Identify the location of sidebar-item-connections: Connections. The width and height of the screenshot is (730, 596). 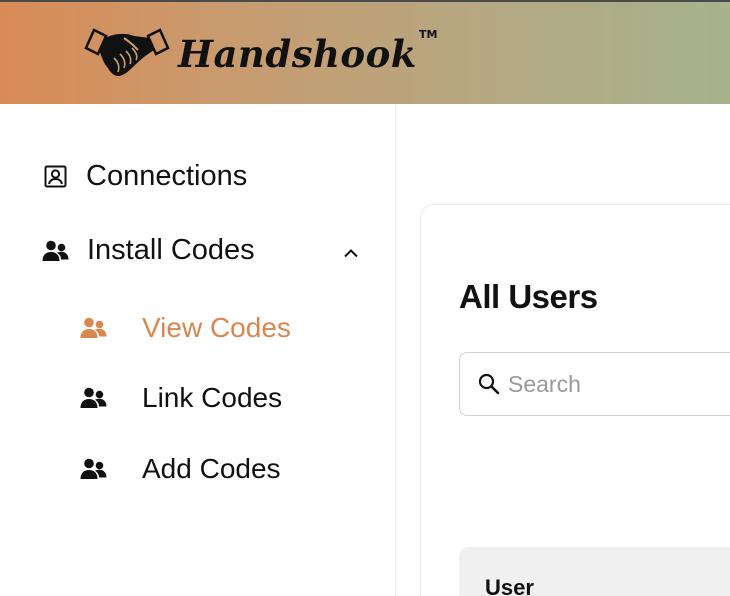
(204, 176).